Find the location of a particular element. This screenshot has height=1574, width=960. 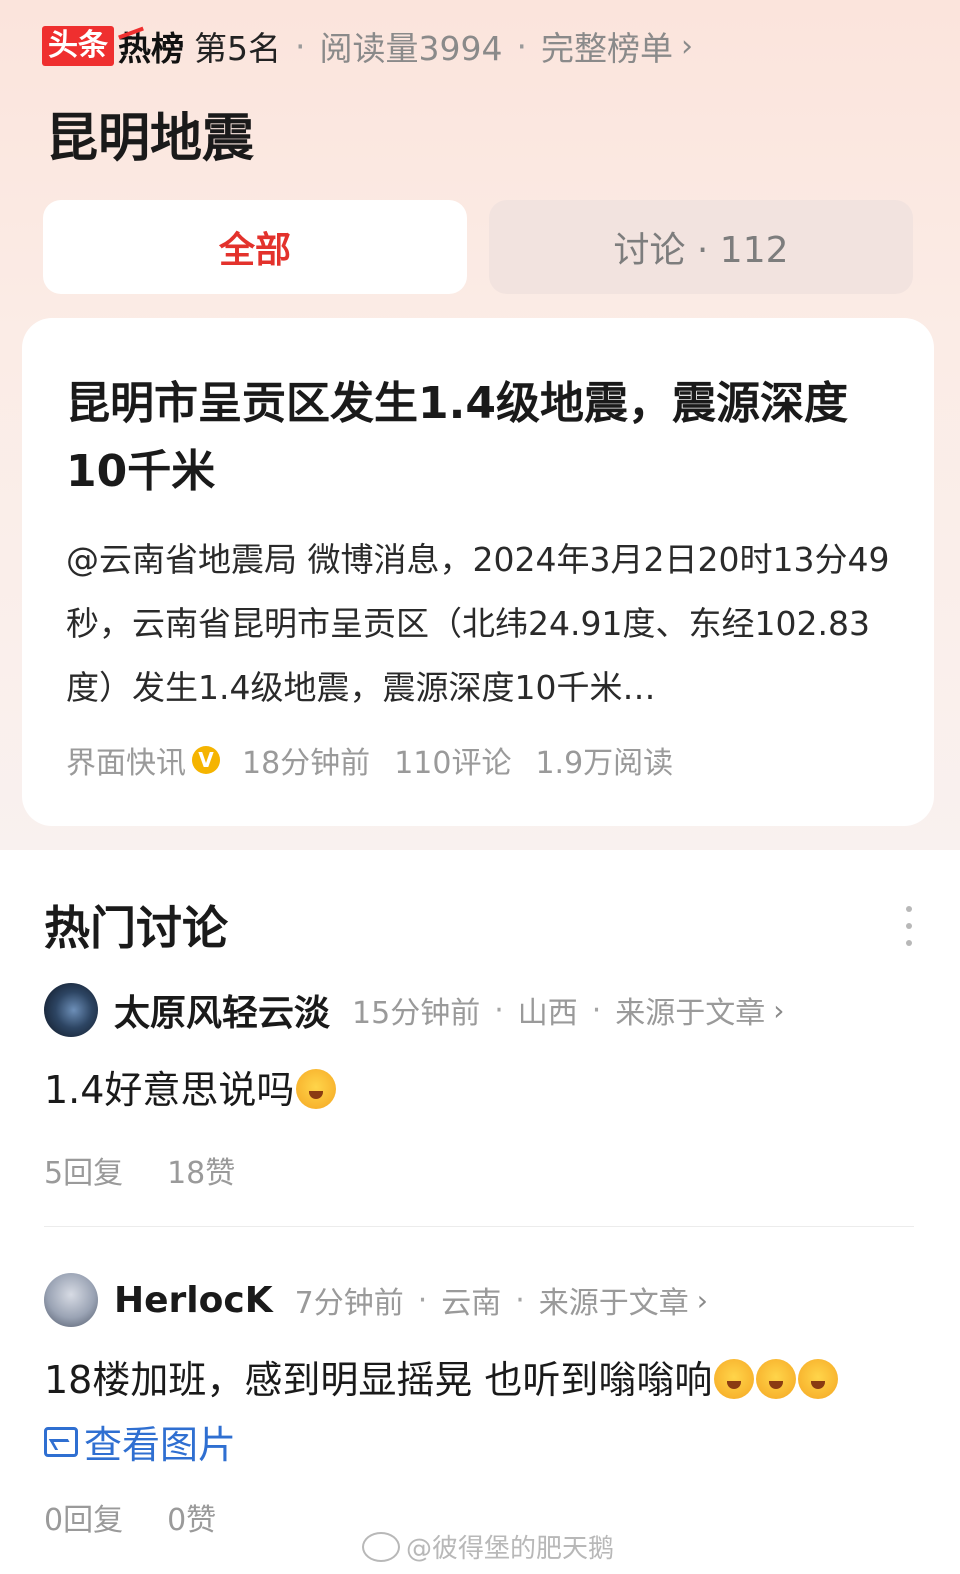

hot-list-rank-bar: 头条 热榜 第5名 · 阅读量3994 · 完整榜单 › is located at coordinates (367, 46).